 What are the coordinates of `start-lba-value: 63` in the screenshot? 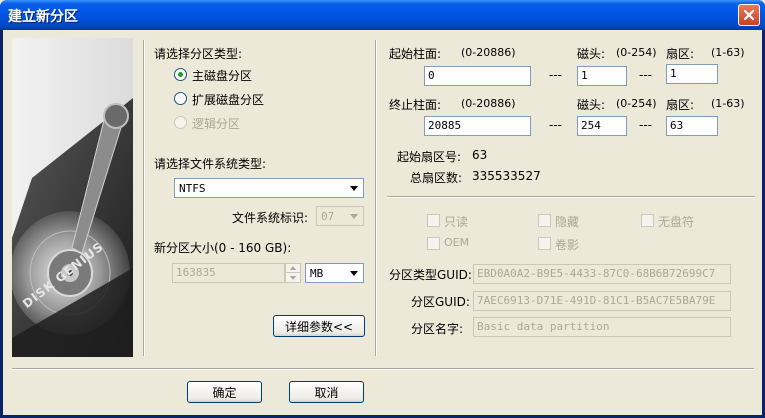 It's located at (480, 155).